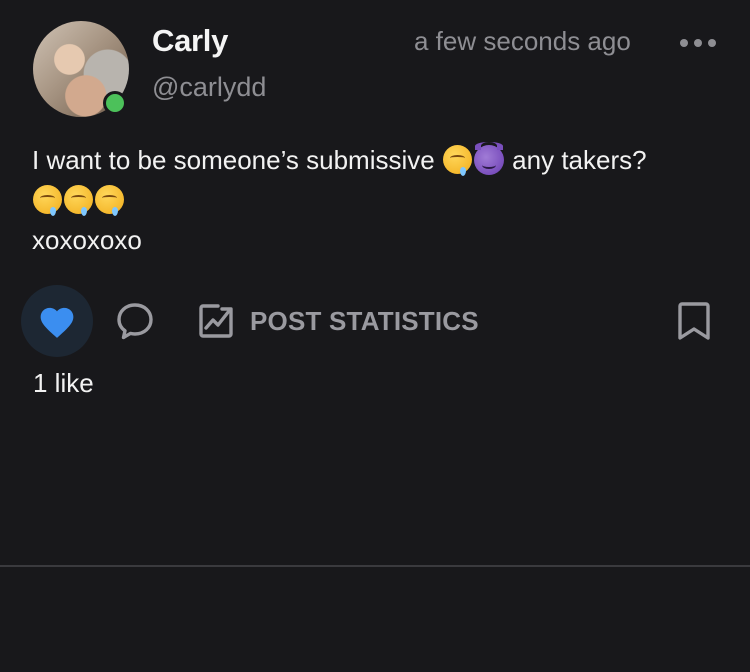  Describe the element at coordinates (488, 158) in the screenshot. I see `smiling-face-with-horns-icon` at that location.